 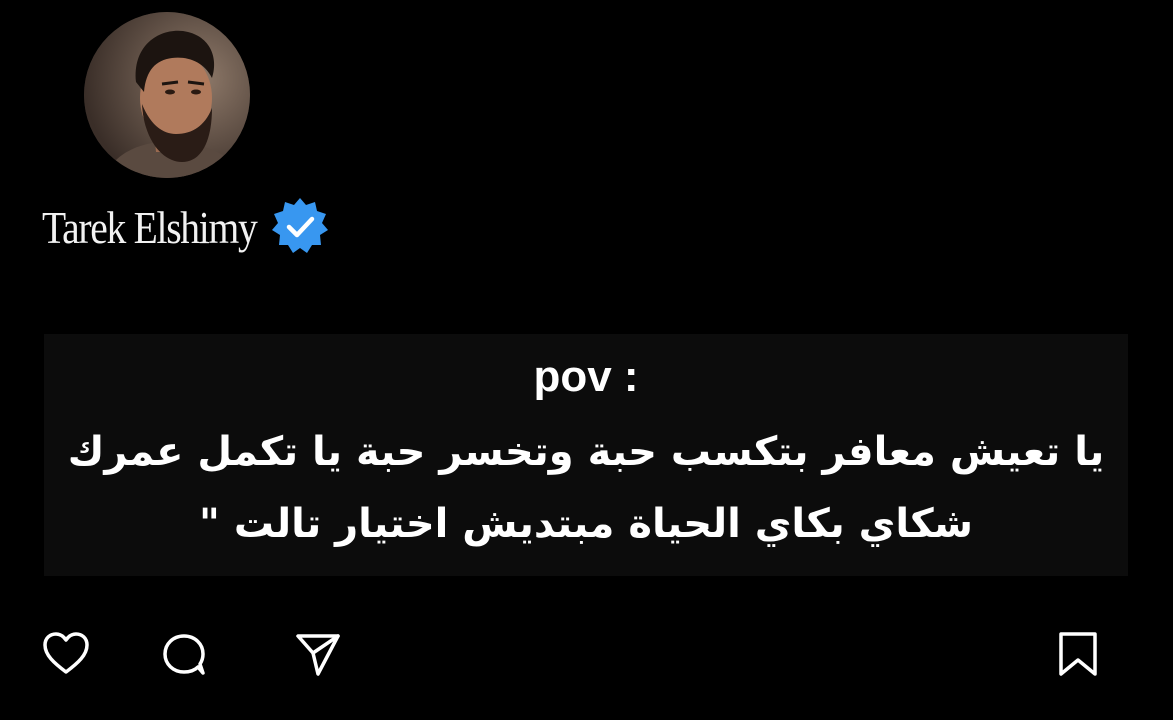 I want to click on heart-icon, so click(x=66, y=653).